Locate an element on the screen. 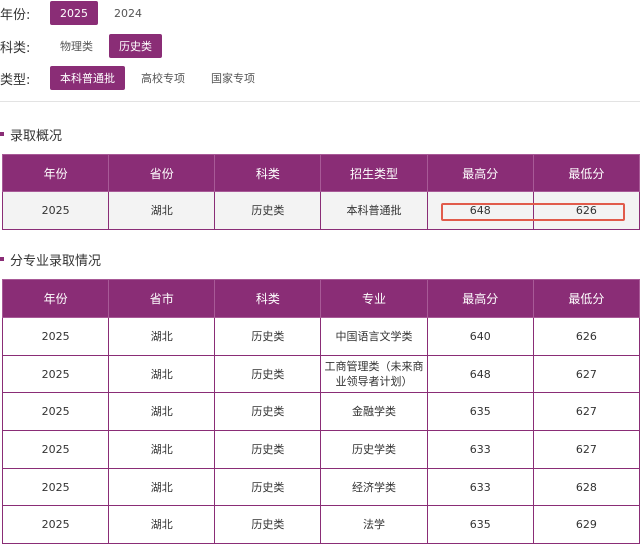 The width and height of the screenshot is (640, 544). header-province: 省市 is located at coordinates (162, 298).